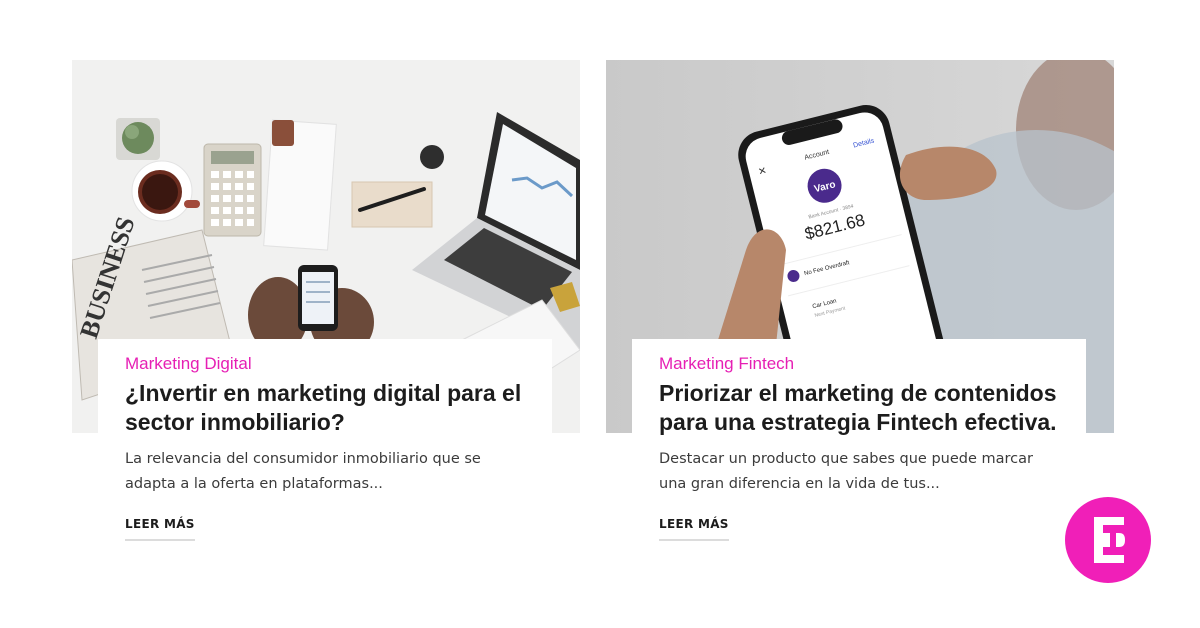  I want to click on card-category: Marketing Fintech, so click(859, 364).